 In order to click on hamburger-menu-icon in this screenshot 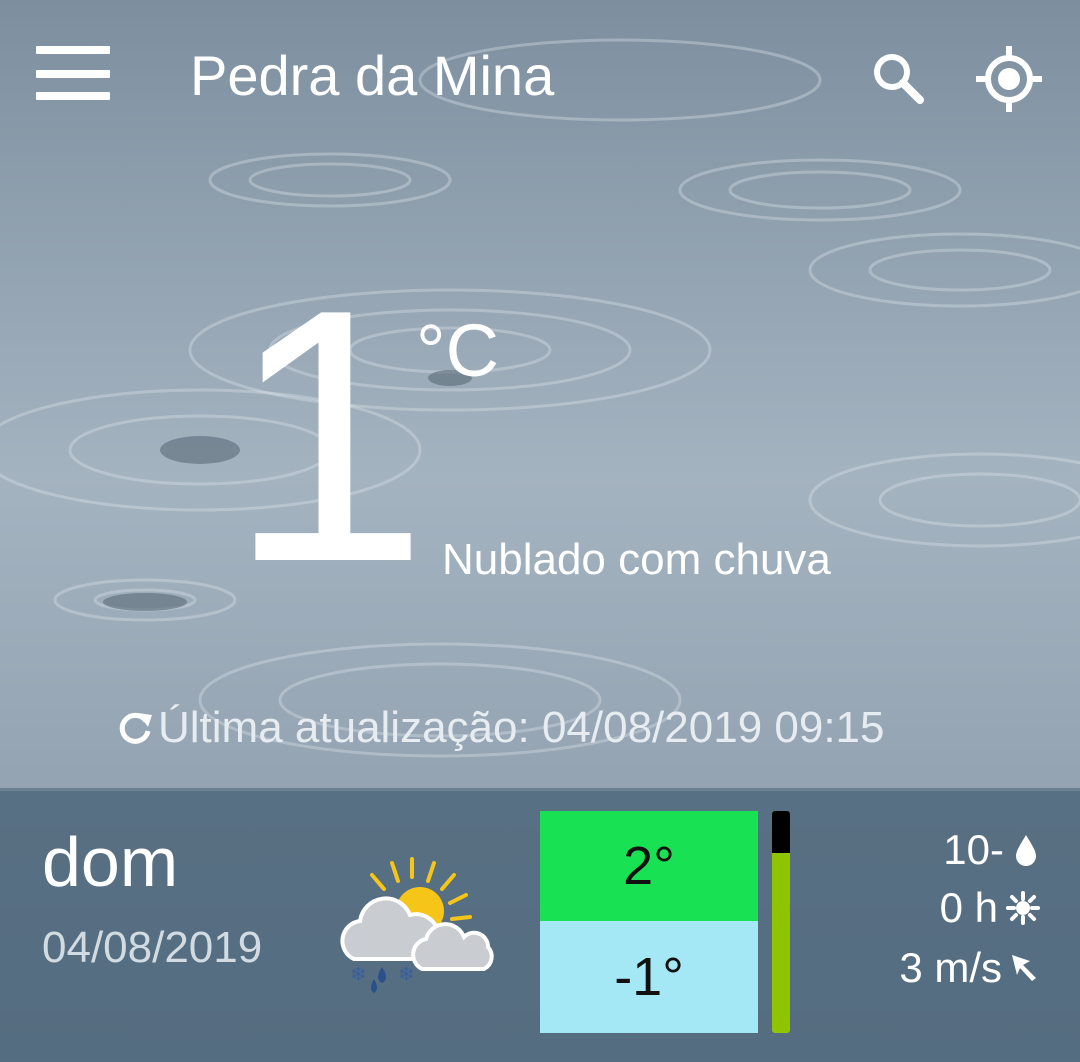, I will do `click(74, 74)`.